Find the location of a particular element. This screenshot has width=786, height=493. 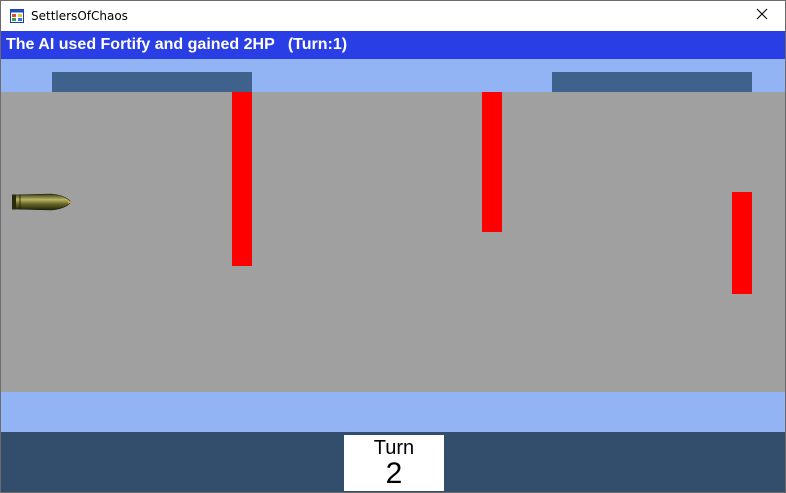

turn-number: 2 is located at coordinates (394, 473).